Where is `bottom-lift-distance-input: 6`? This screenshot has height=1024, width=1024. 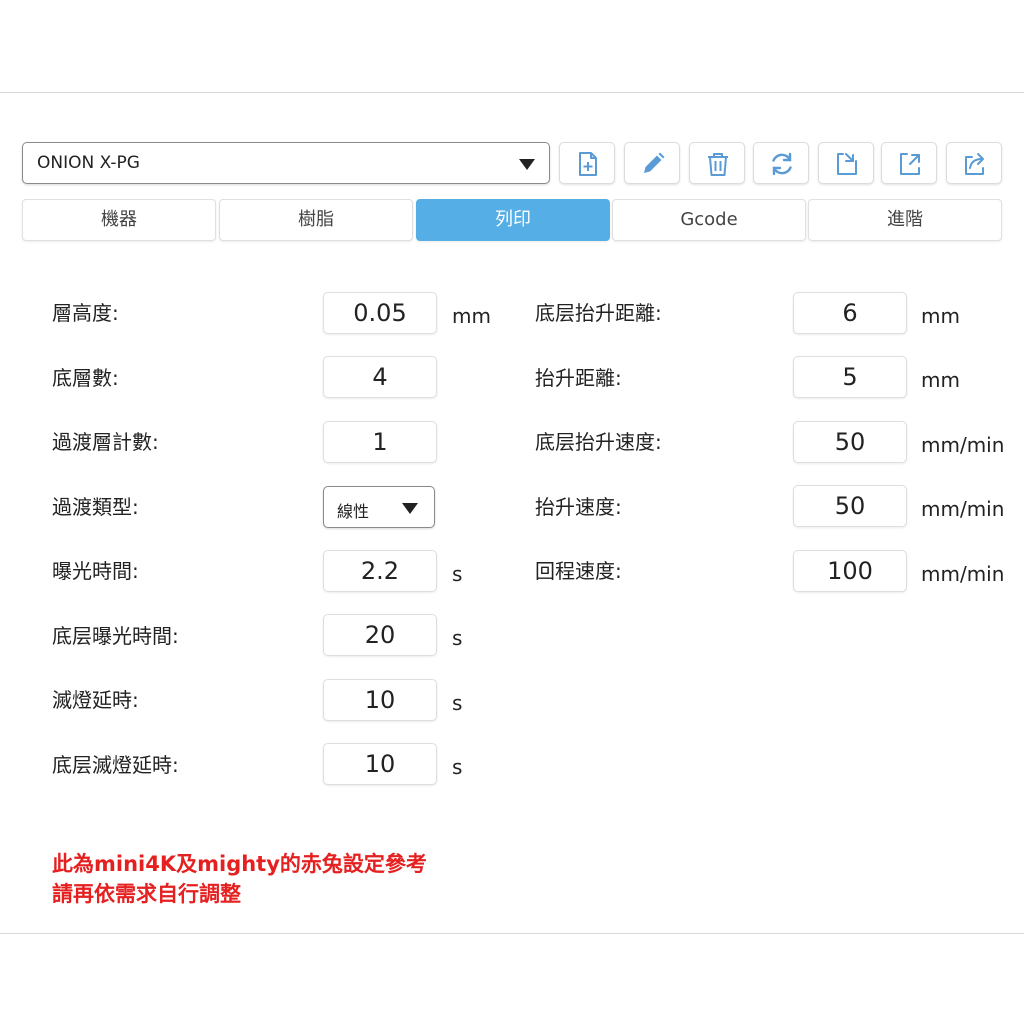
bottom-lift-distance-input: 6 is located at coordinates (850, 313).